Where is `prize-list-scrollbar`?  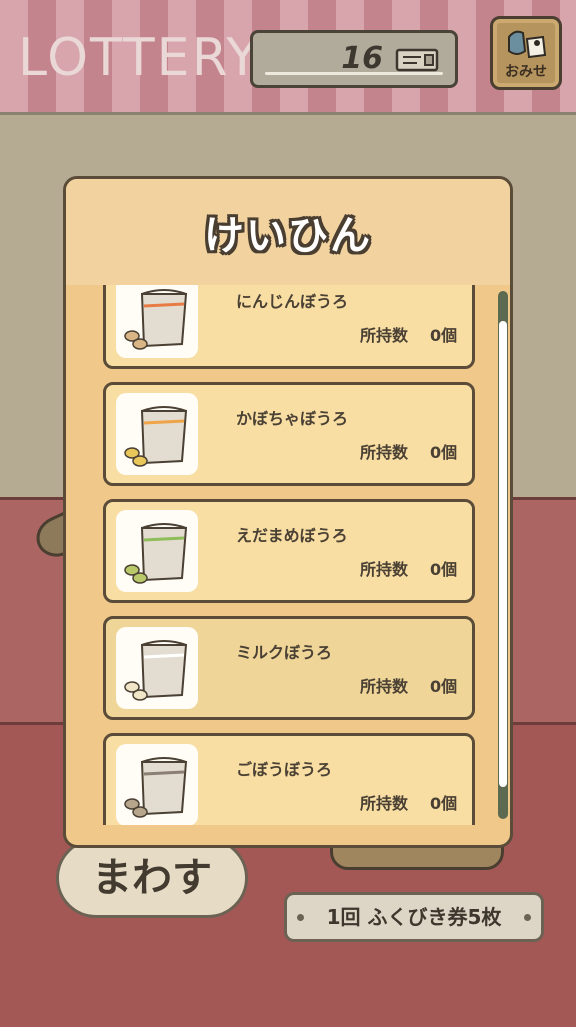 prize-list-scrollbar is located at coordinates (503, 555).